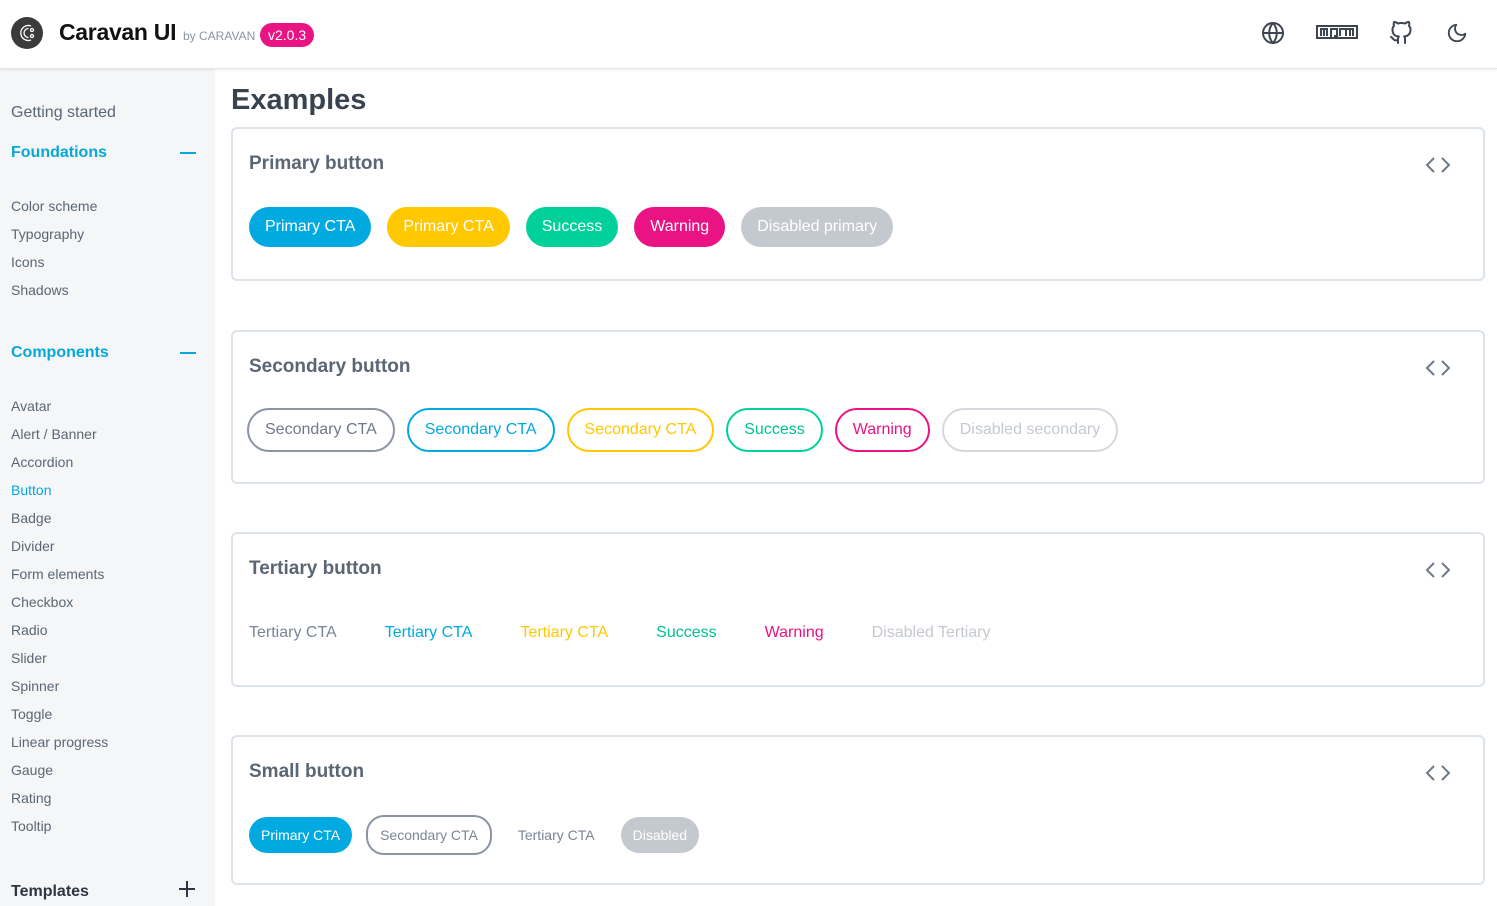 This screenshot has height=906, width=1497. I want to click on success-secondary-button: Success, so click(774, 430).